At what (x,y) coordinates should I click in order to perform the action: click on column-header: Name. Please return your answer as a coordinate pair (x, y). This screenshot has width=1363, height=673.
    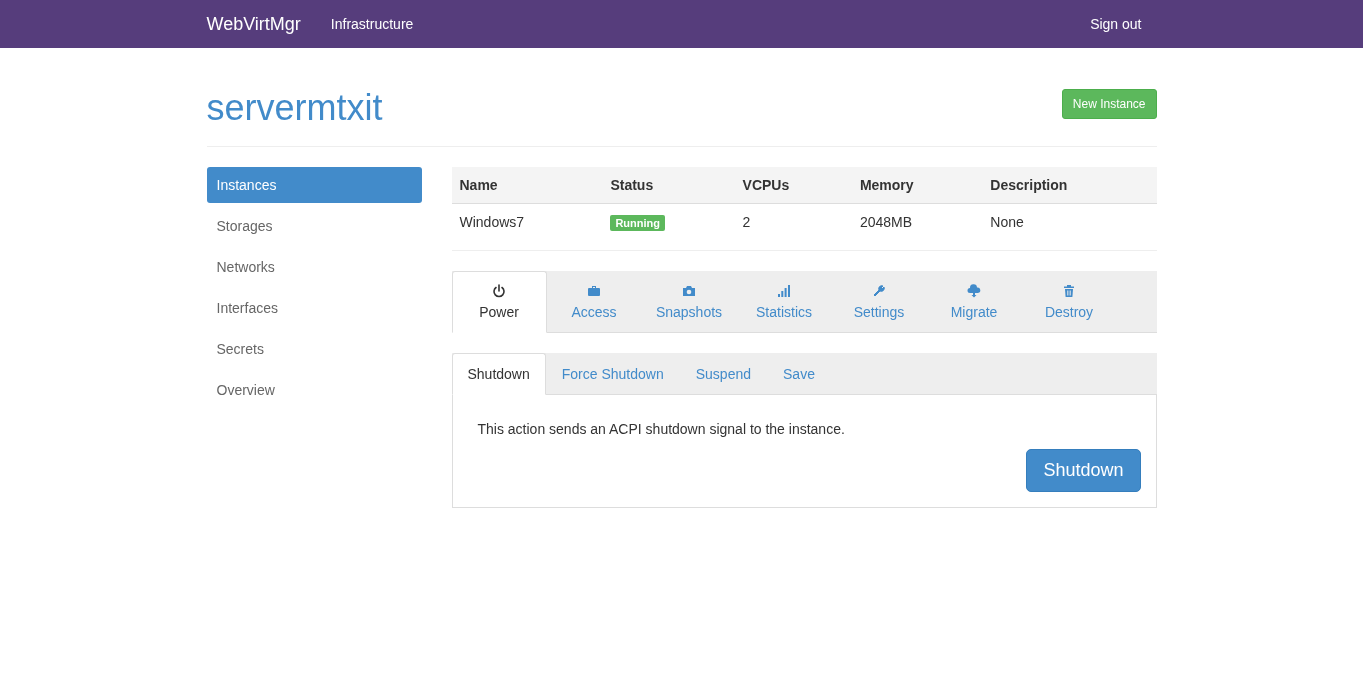
    Looking at the image, I should click on (527, 185).